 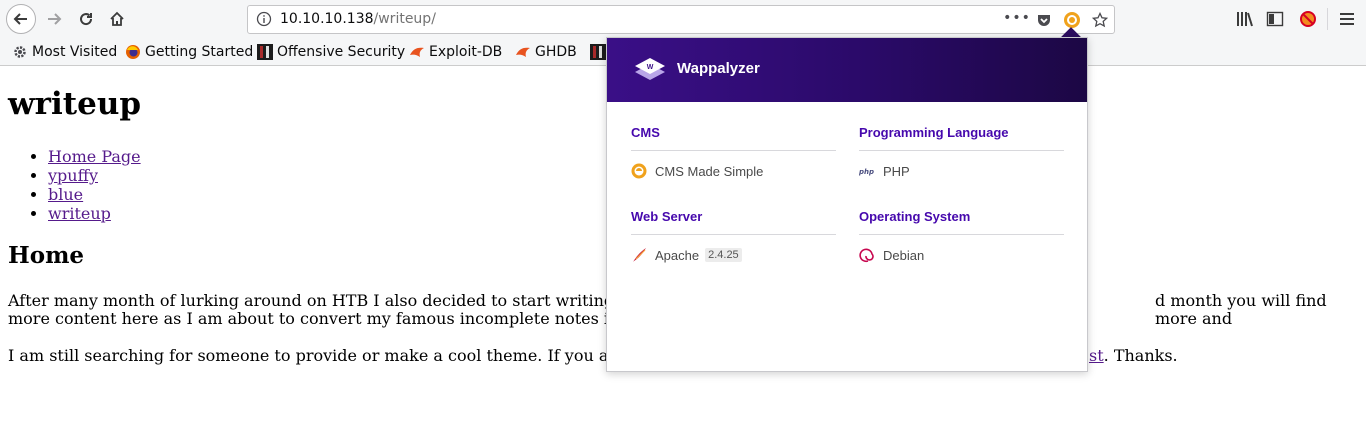 I want to click on browser-toolbar: 10.10.10.138/writeup/ •••, so click(x=683, y=19).